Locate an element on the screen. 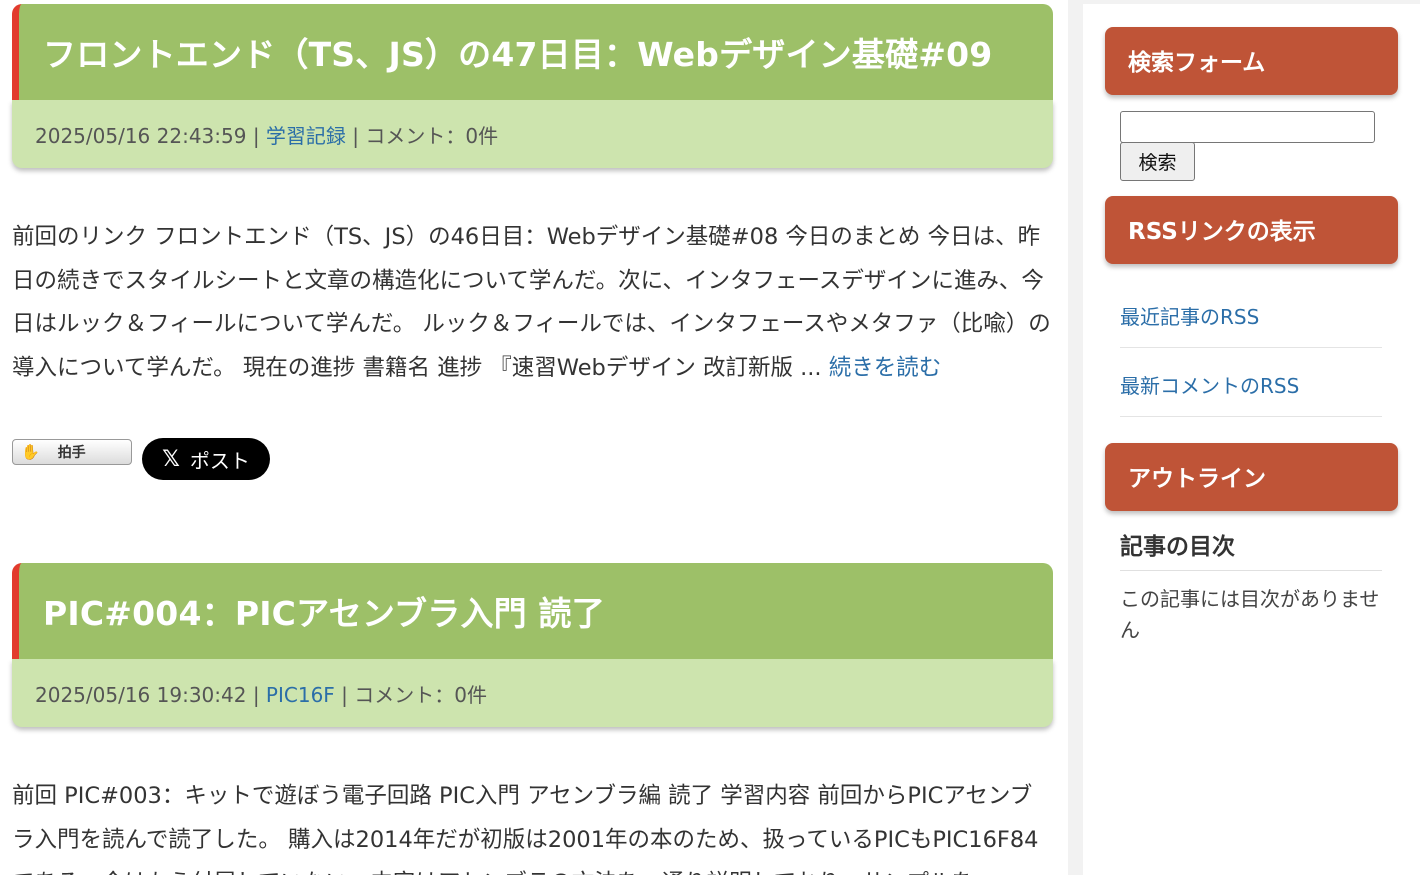 This screenshot has width=1420, height=875. recent-articles-rss-link: 最近記事のRSS is located at coordinates (1251, 313).